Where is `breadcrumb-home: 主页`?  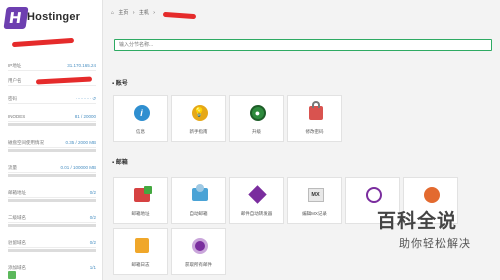
breadcrumb-home: 主页 is located at coordinates (123, 13).